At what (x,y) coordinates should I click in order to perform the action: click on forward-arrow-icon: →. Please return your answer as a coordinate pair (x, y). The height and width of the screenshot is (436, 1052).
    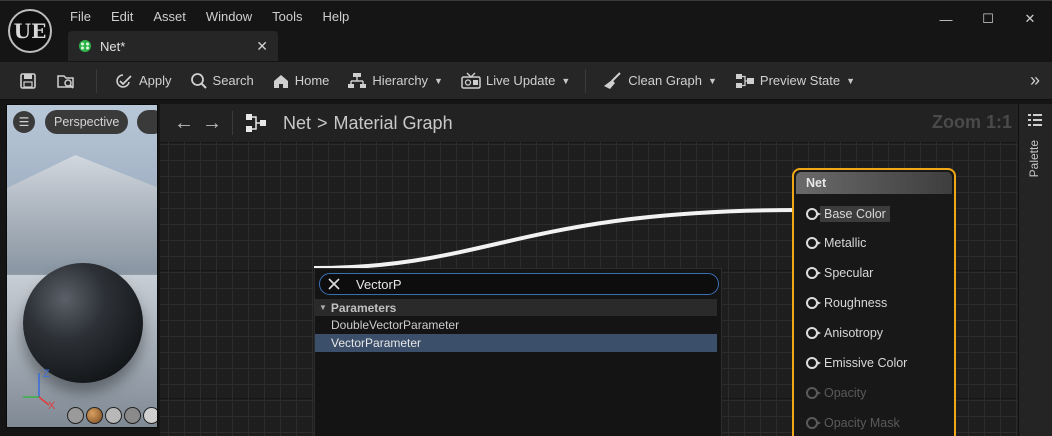
    Looking at the image, I should click on (212, 123).